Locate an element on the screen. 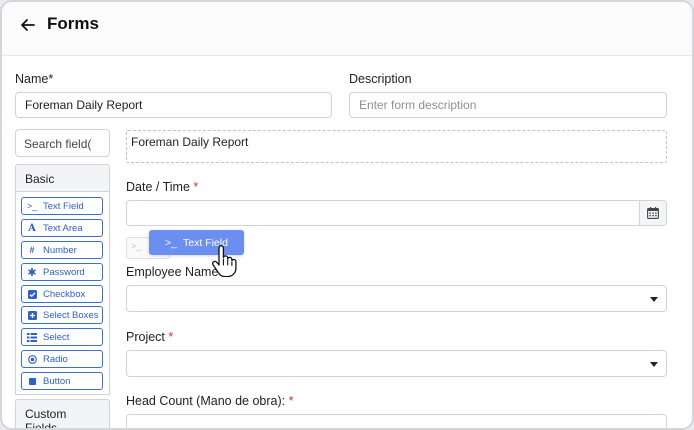 The width and height of the screenshot is (694, 430). component-radio: Radio is located at coordinates (62, 359).